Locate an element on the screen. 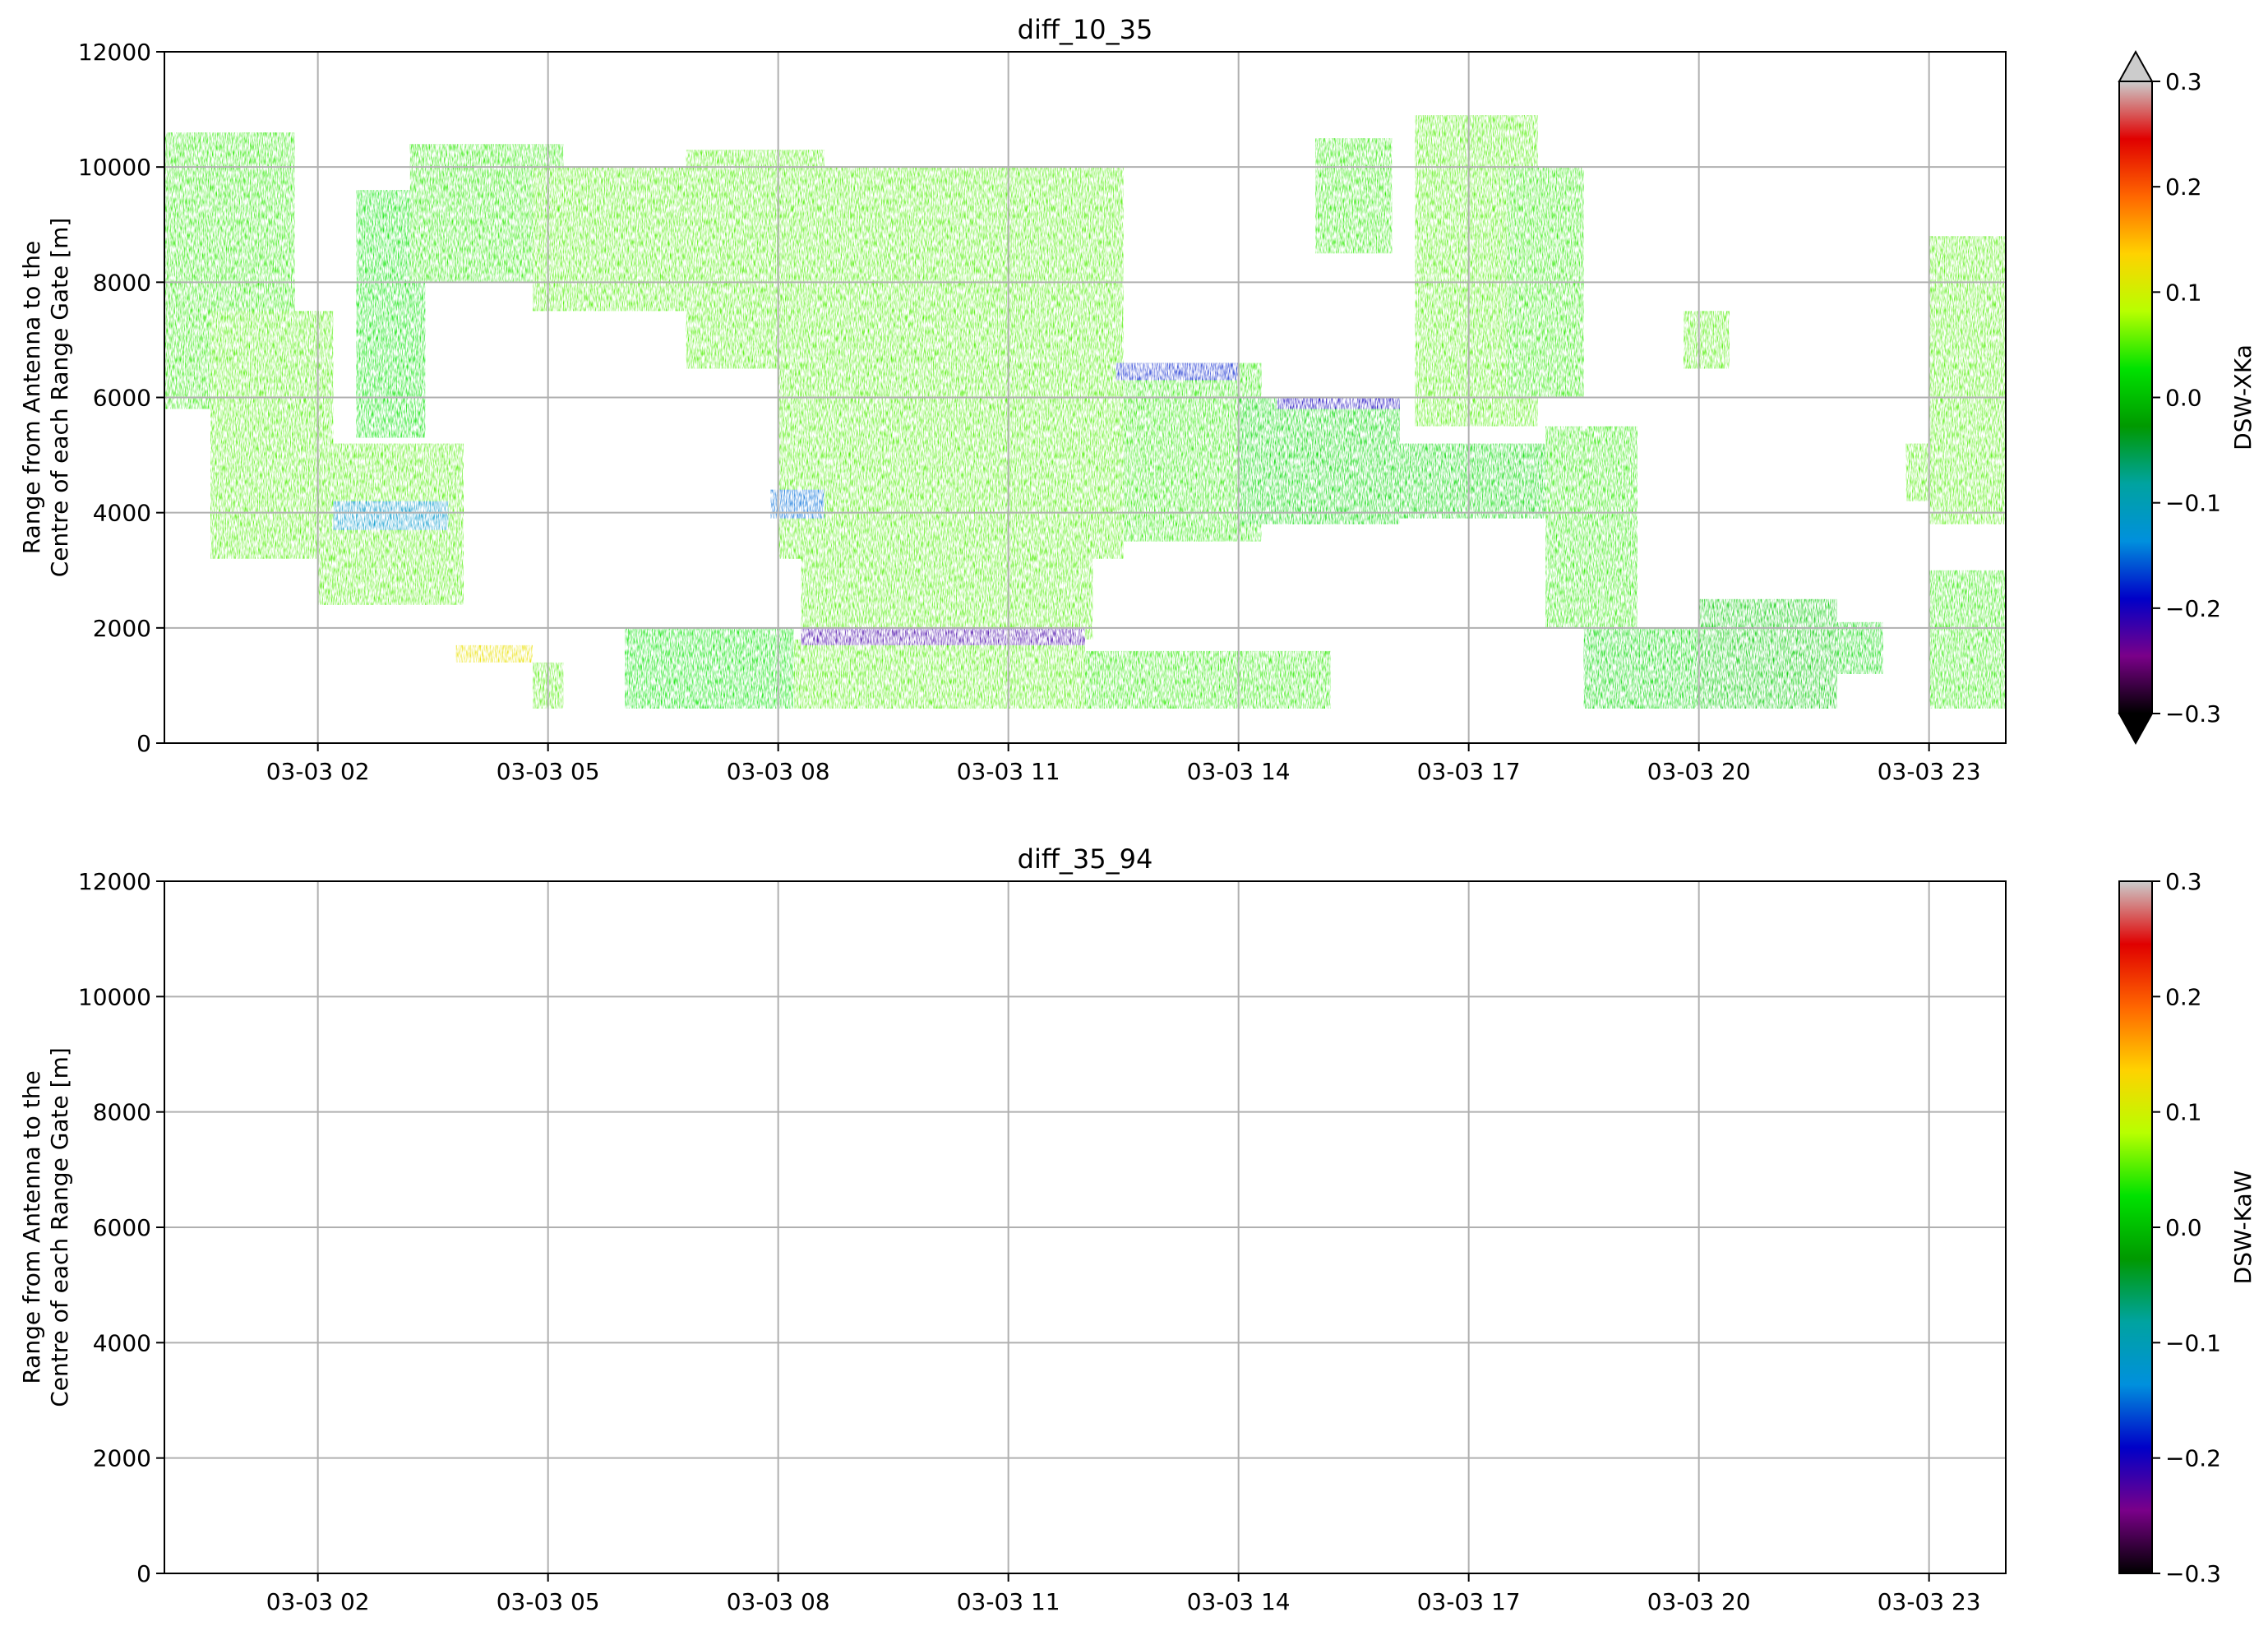 The width and height of the screenshot is (2268, 1626). colorbar-label: DSW-KaW is located at coordinates (2242, 1228).